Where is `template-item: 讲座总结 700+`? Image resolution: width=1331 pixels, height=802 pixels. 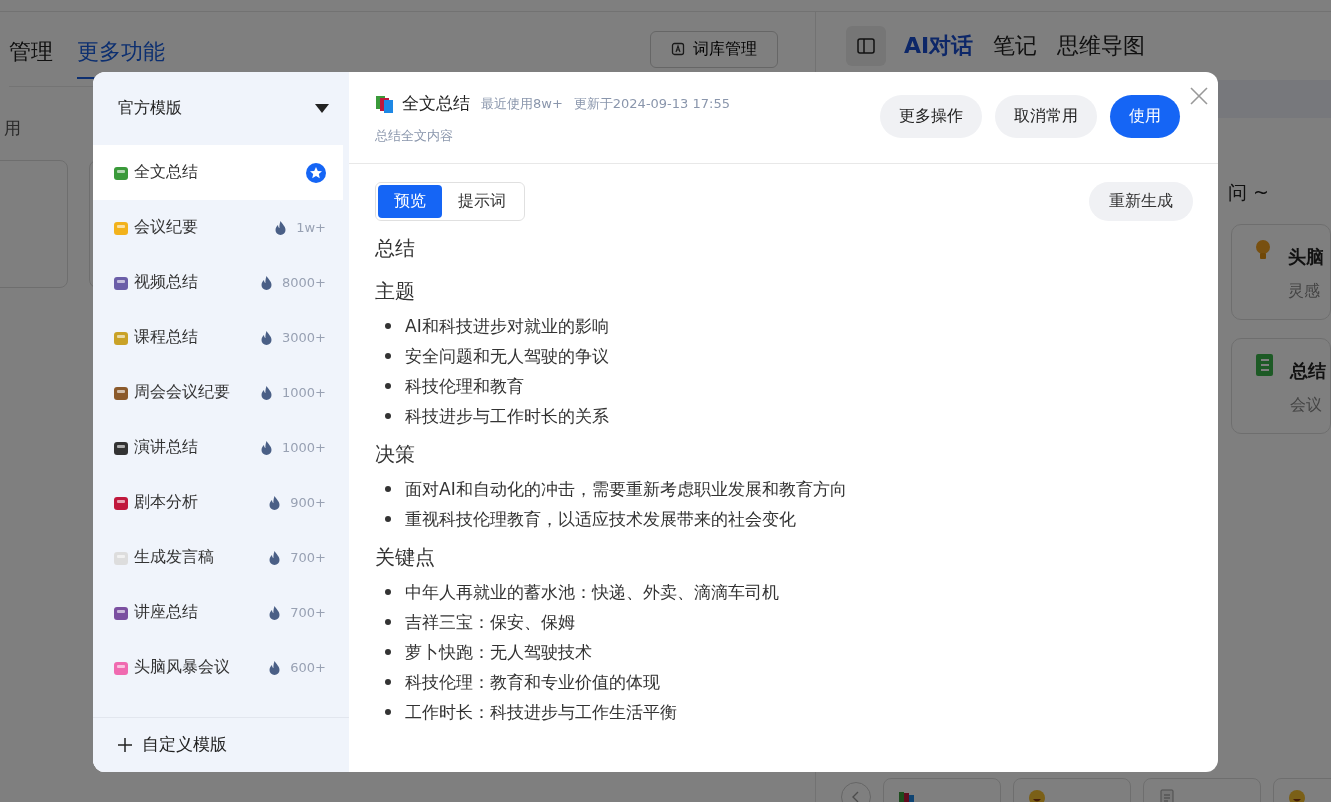 template-item: 讲座总结 700+ is located at coordinates (218, 612).